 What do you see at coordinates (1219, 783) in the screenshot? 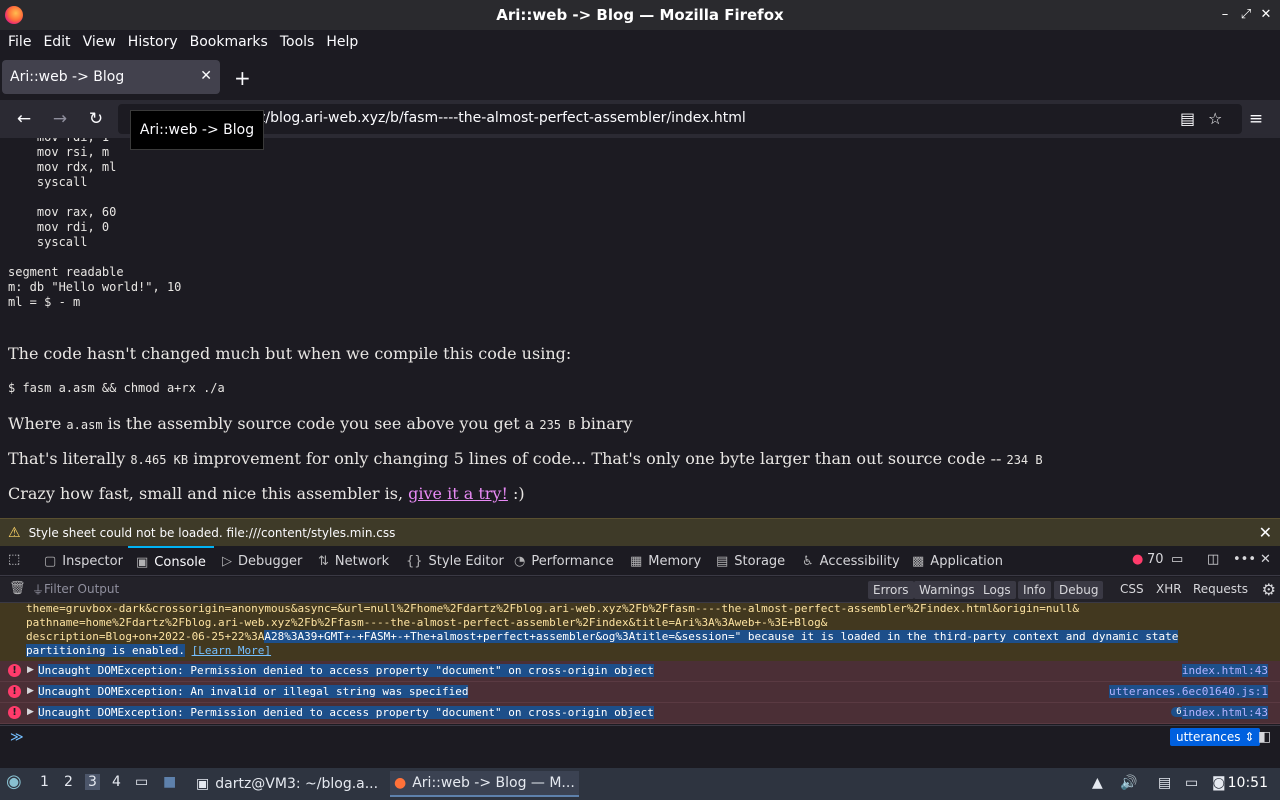
I see `notifications-icon: ◙` at bounding box center [1219, 783].